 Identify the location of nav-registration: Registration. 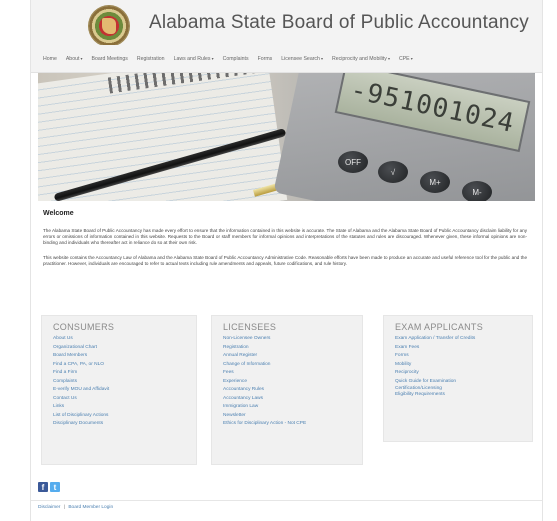
(151, 59).